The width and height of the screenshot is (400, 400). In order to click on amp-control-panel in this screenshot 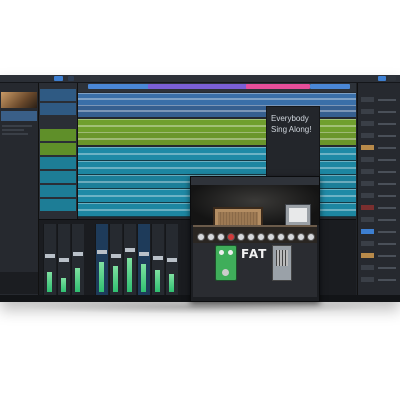, I will do `click(255, 234)`.